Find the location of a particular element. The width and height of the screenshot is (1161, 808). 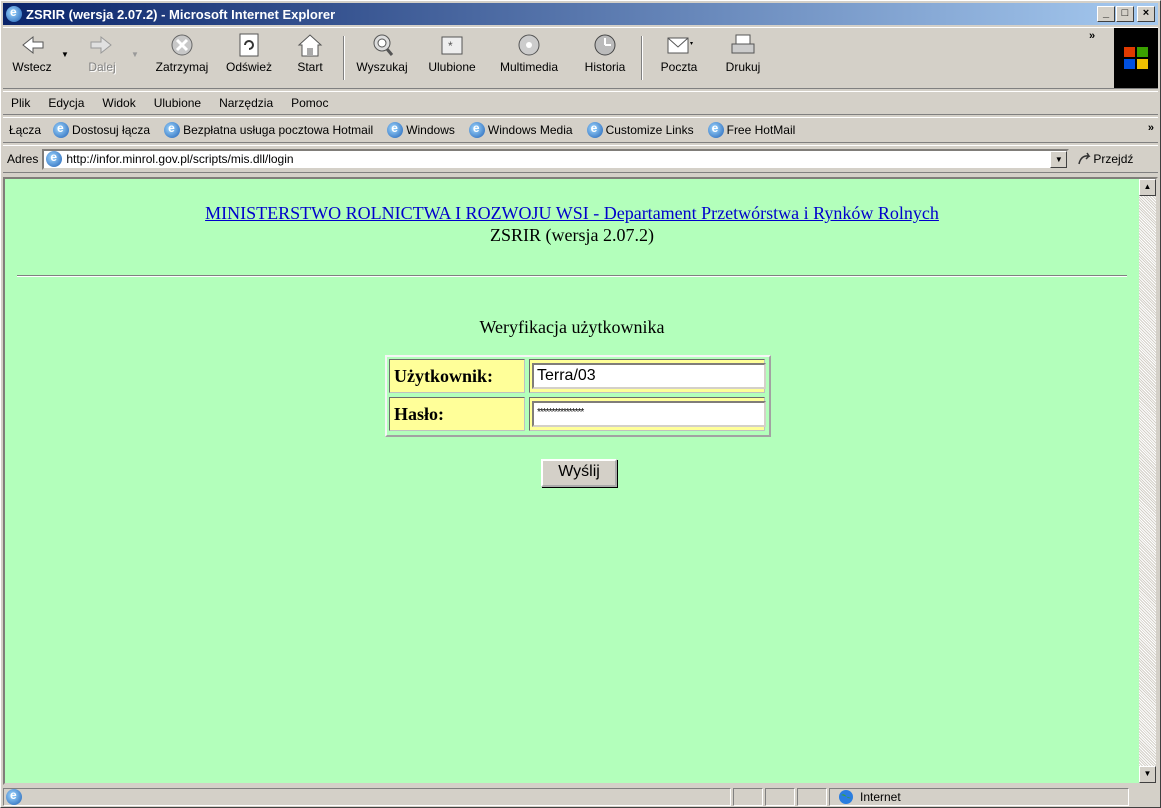

menu-tools: Narzędzia is located at coordinates (247, 103).